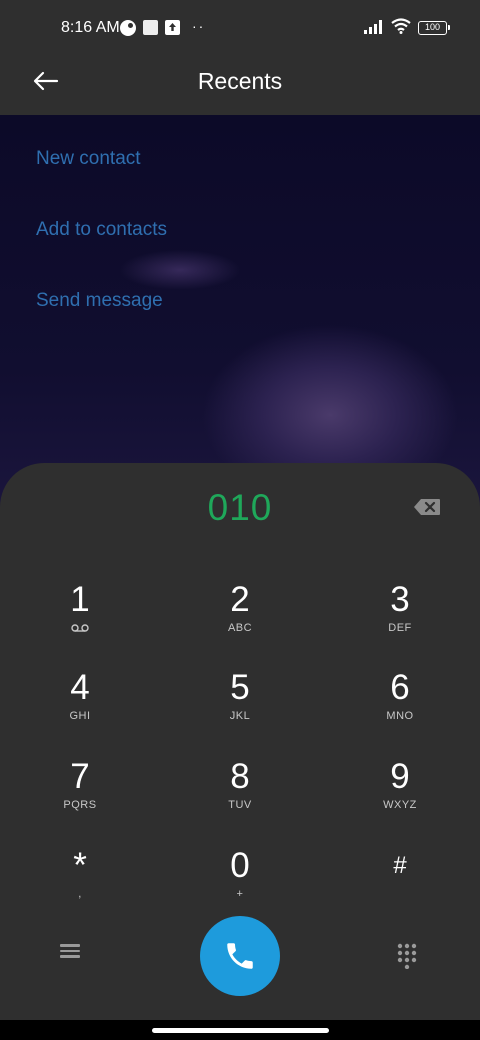 The width and height of the screenshot is (480, 1040). I want to click on key-digit: 4, so click(80, 687).